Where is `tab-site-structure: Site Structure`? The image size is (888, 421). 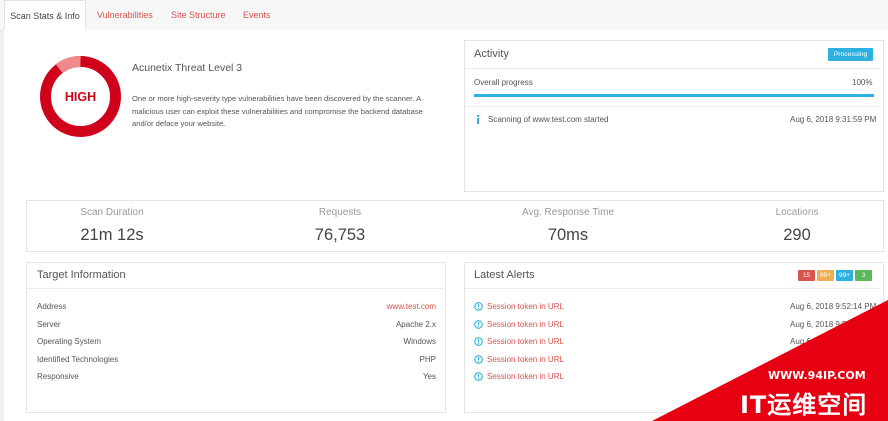
tab-site-structure: Site Structure is located at coordinates (198, 15).